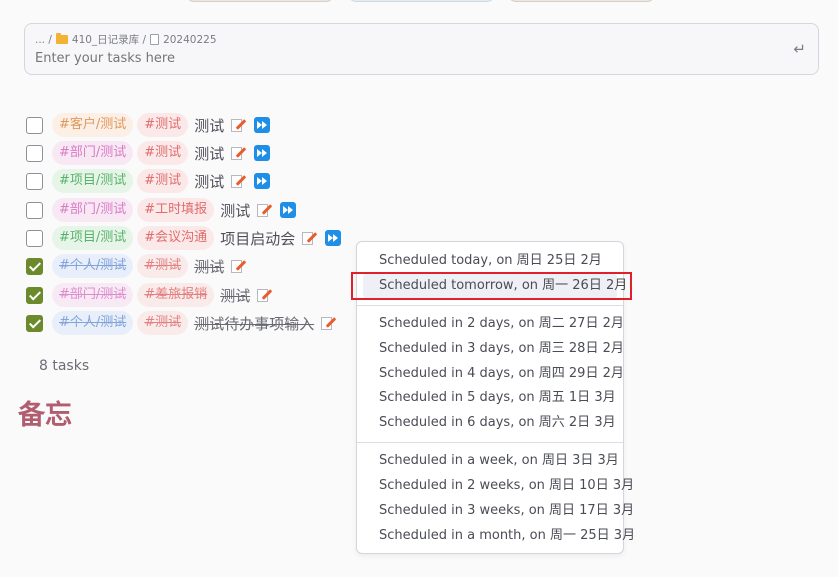  What do you see at coordinates (491, 461) in the screenshot?
I see `schedule-menu-item: Scheduled in a week, on 周日 3日 3月` at bounding box center [491, 461].